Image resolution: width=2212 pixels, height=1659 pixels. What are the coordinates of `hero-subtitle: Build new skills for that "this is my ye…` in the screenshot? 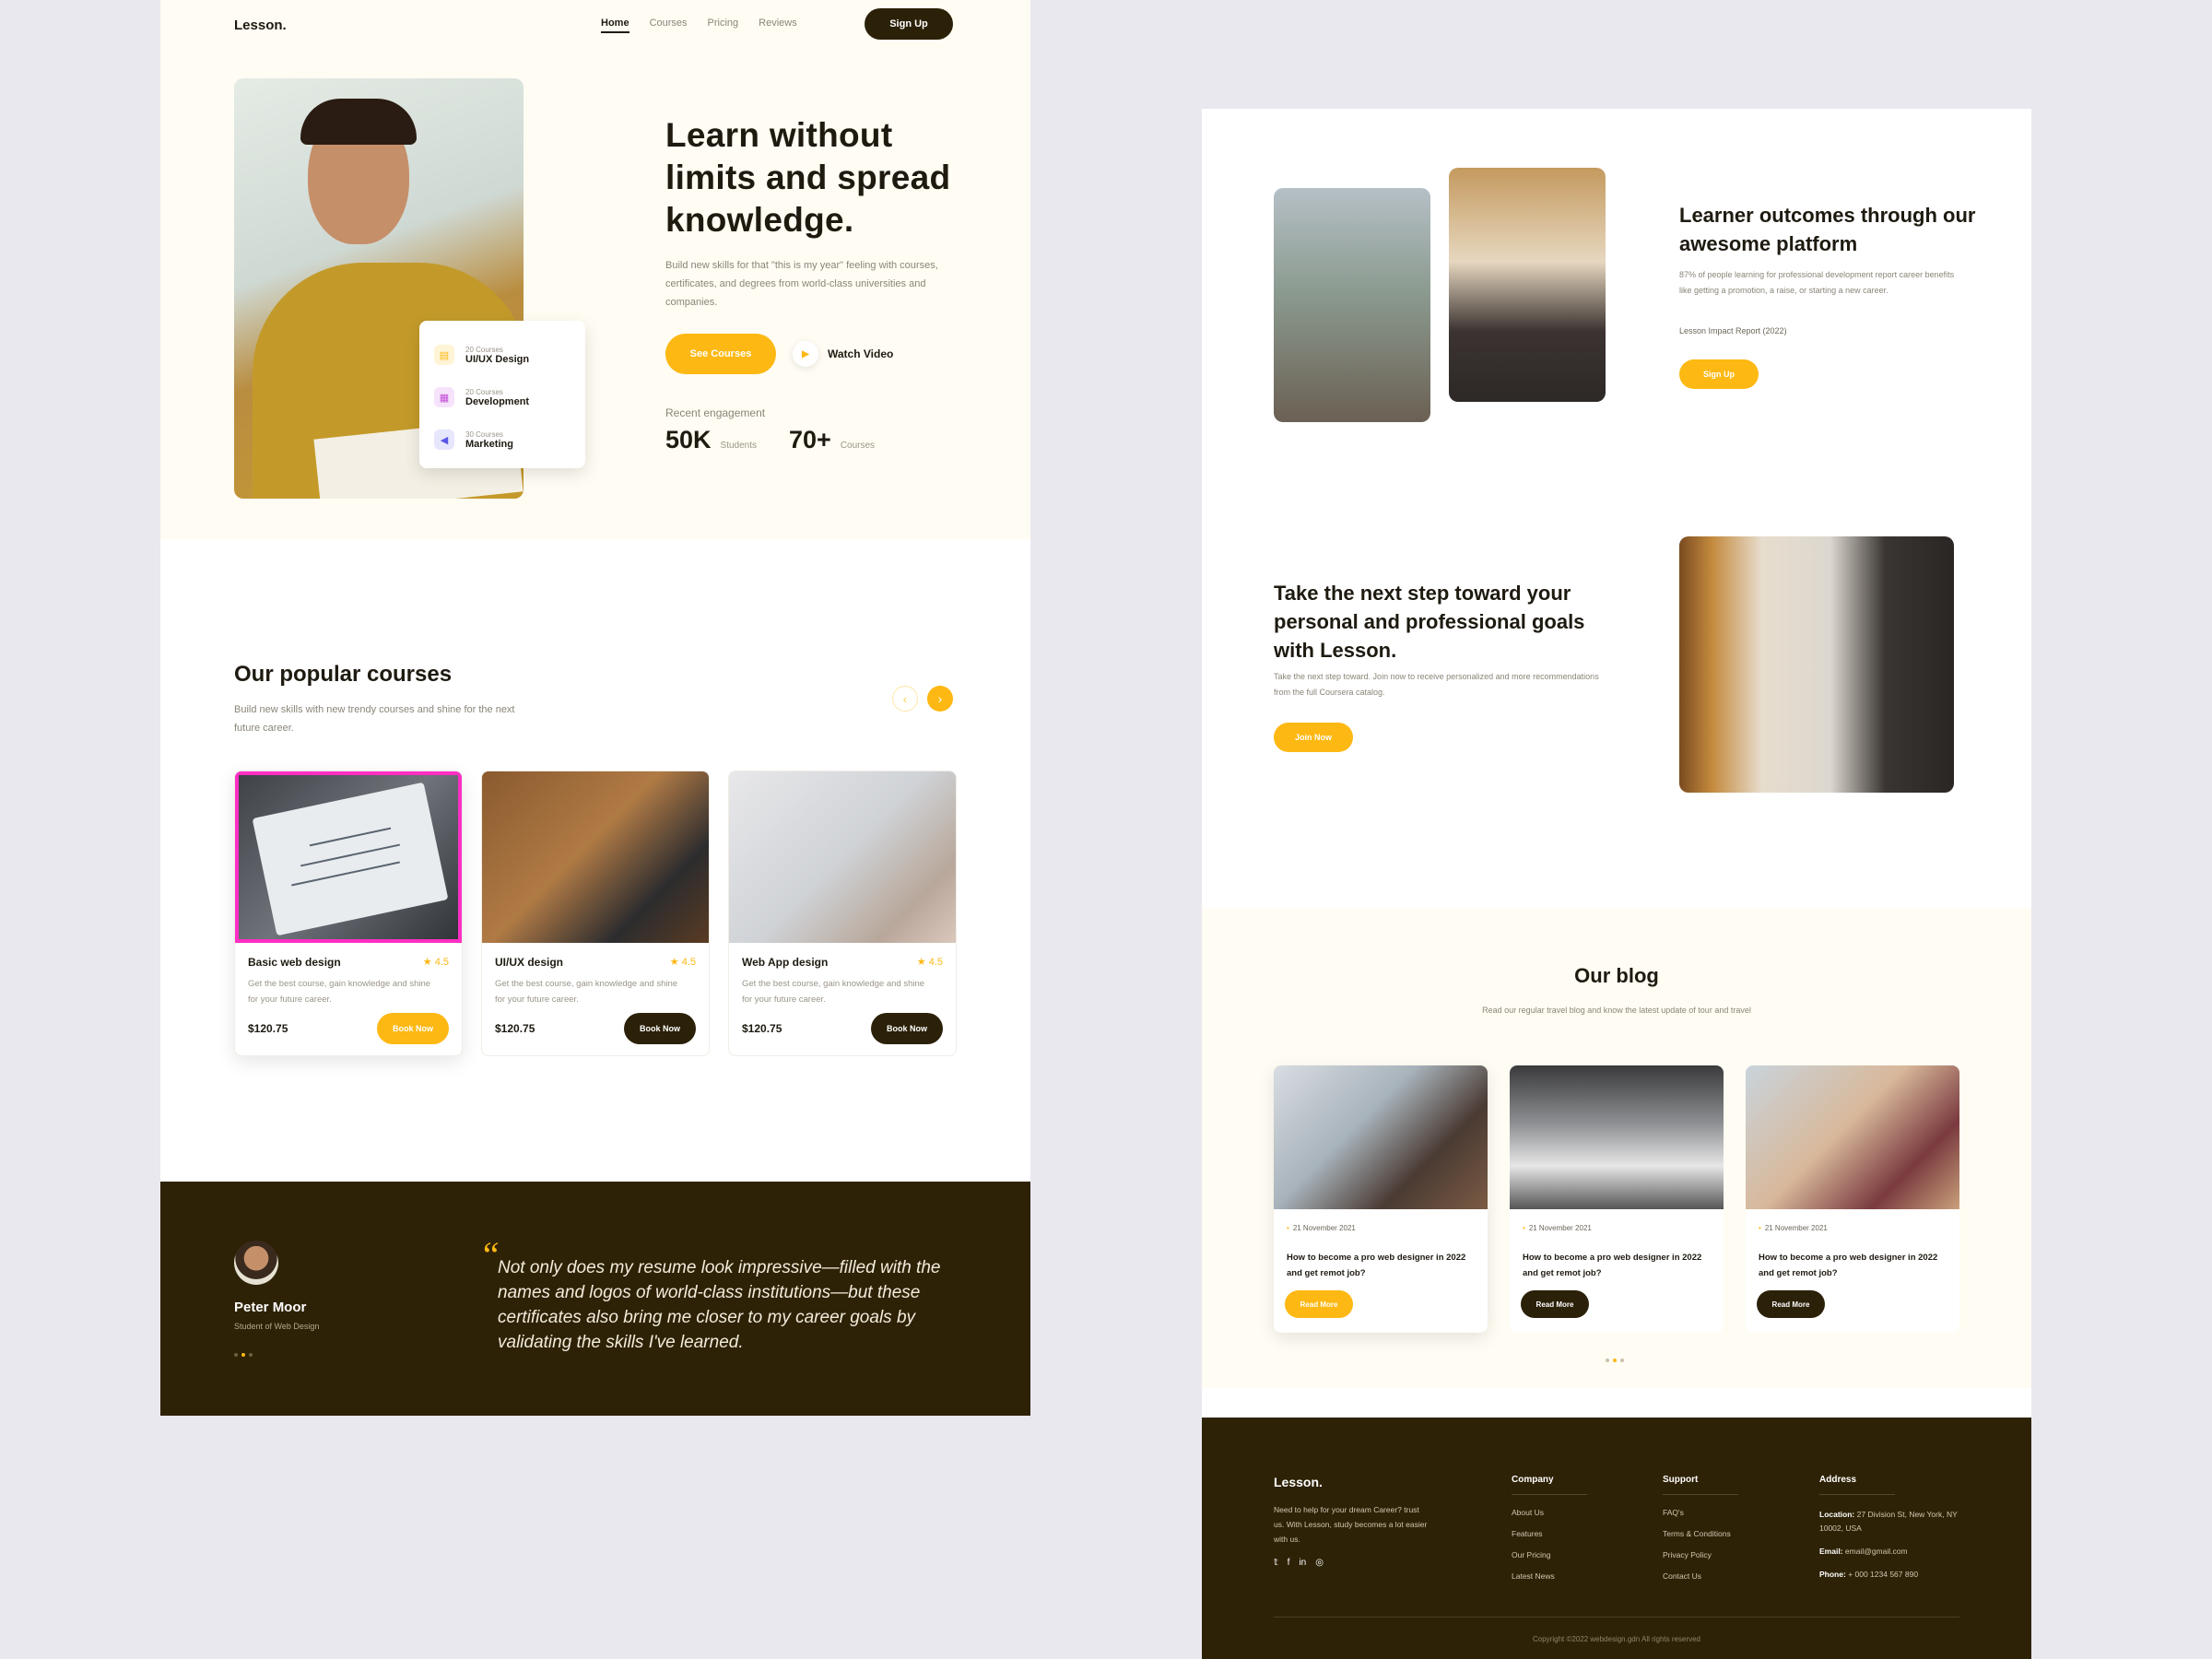 It's located at (801, 284).